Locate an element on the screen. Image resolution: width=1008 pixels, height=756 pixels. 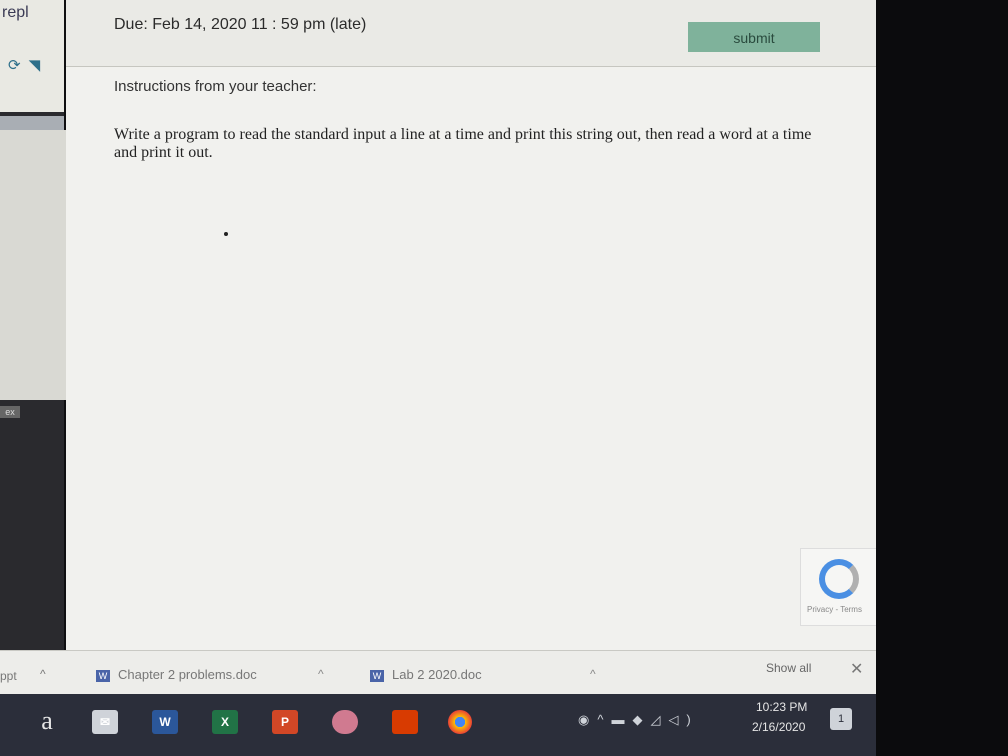
screen-bezel is located at coordinates (942, 378).